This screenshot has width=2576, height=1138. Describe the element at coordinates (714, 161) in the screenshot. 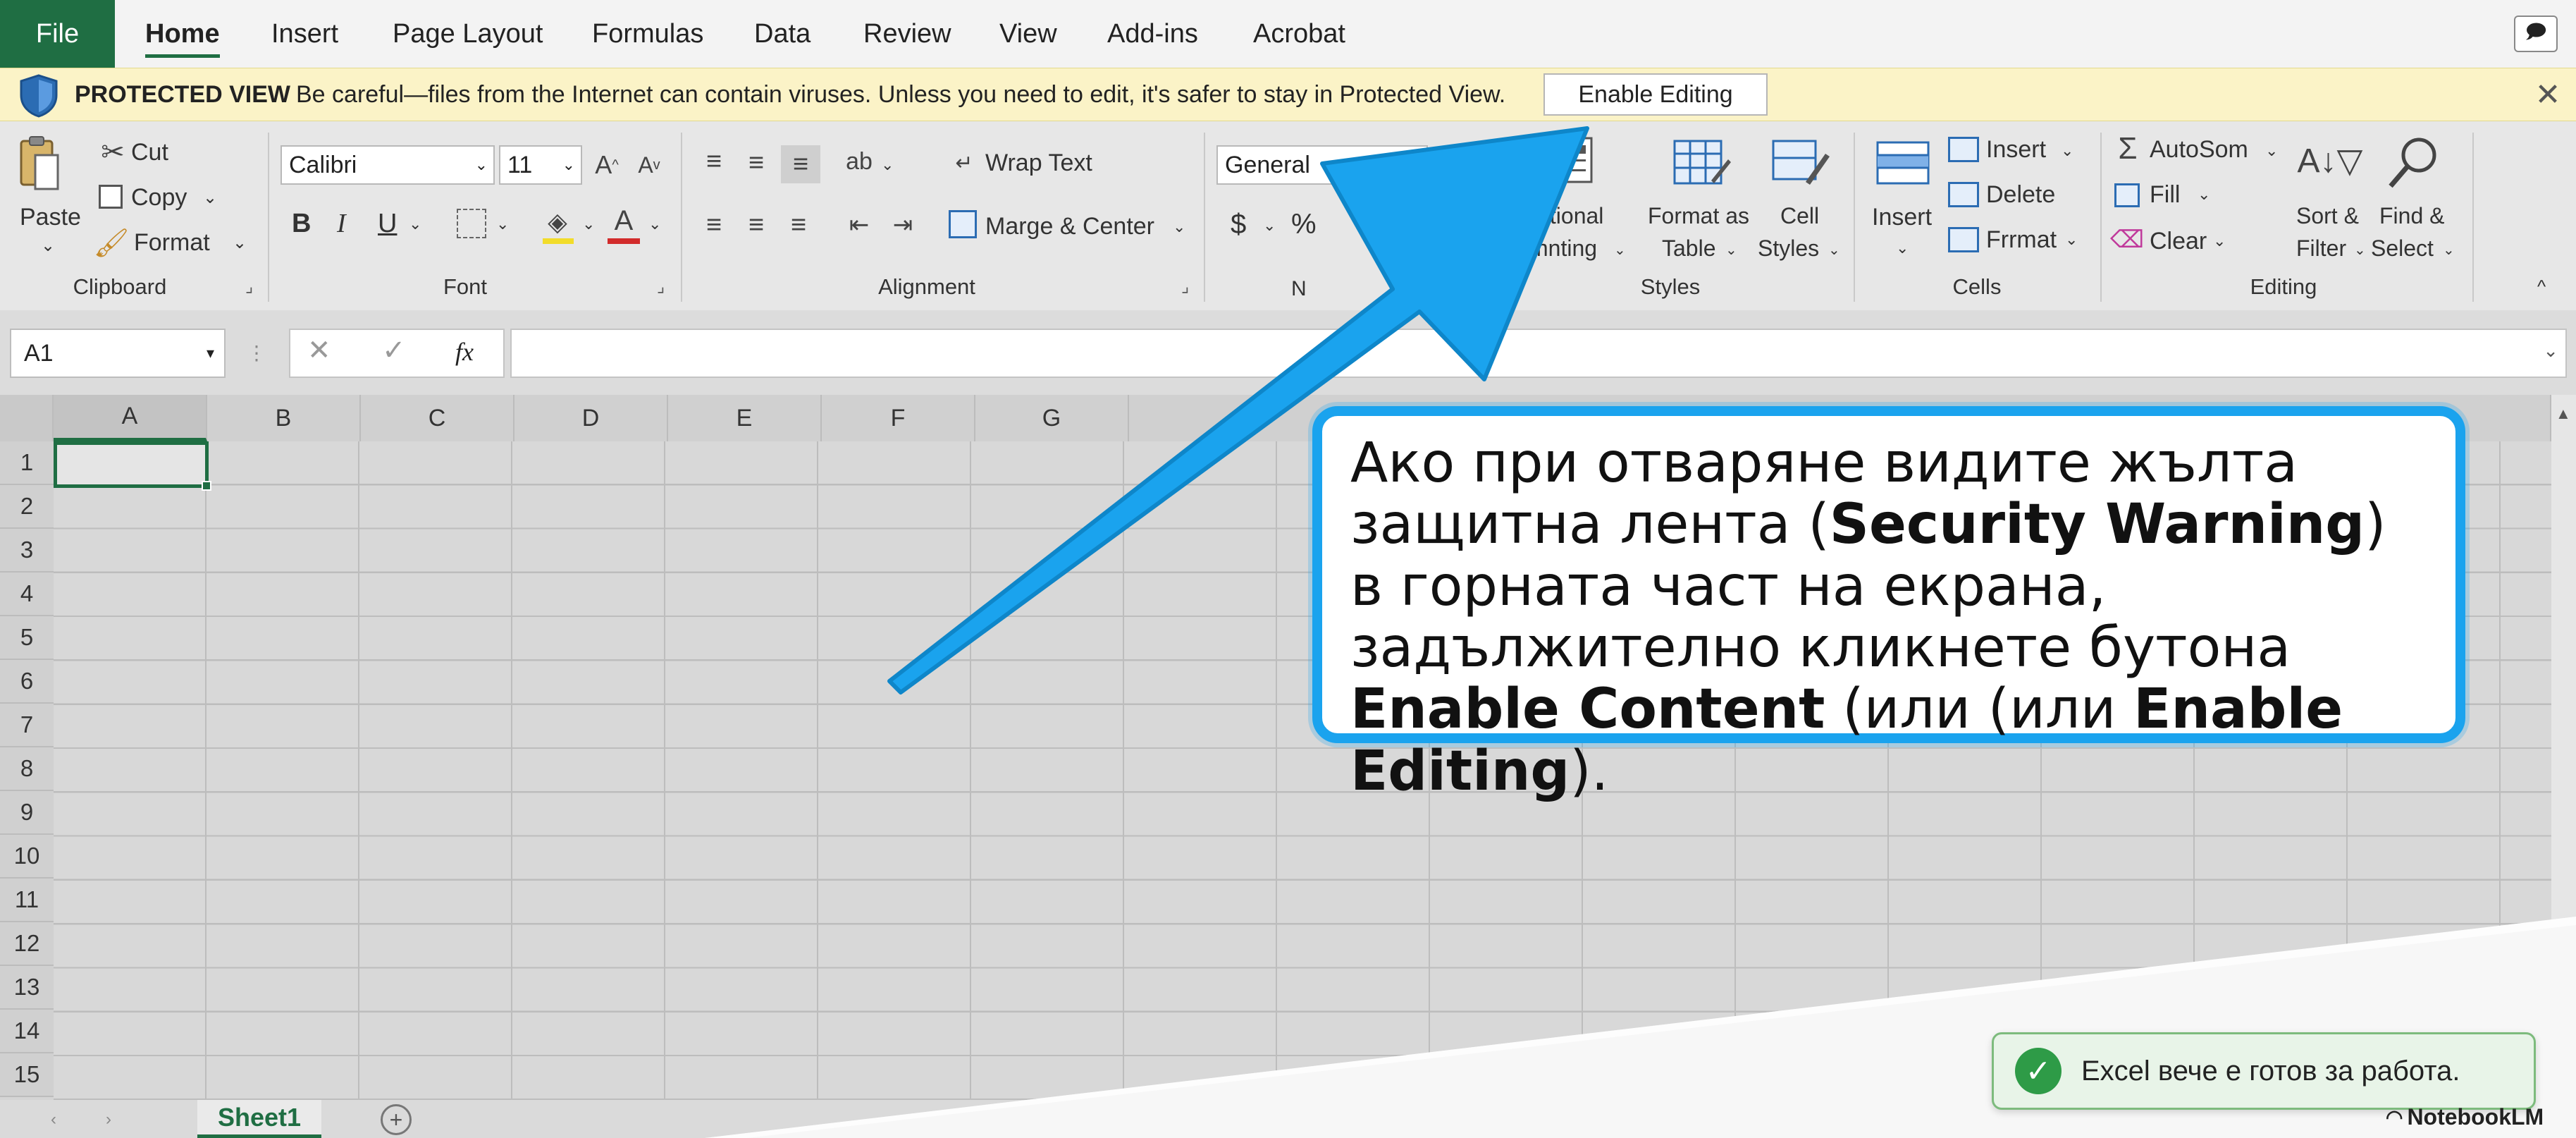

I see `align-top-icon: ≡` at that location.